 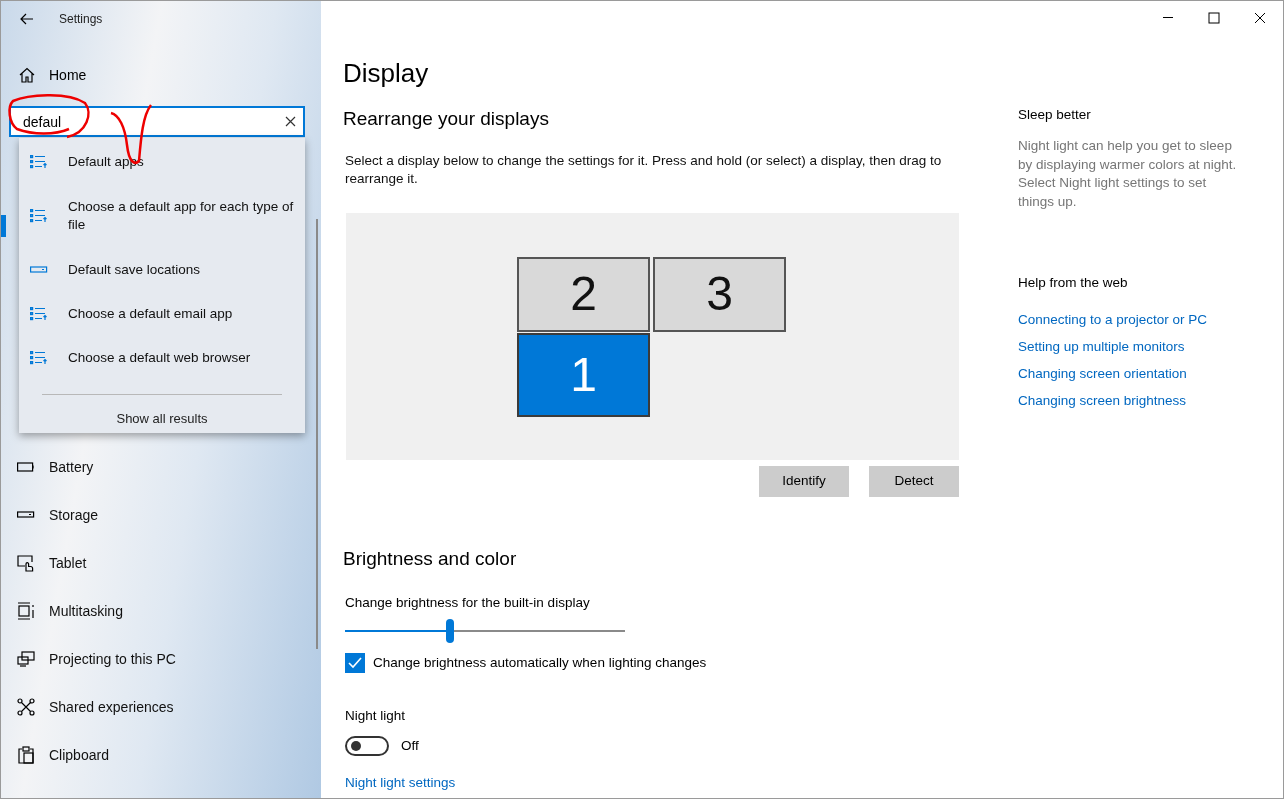 I want to click on search-suggestion: Default save locations, so click(x=162, y=270).